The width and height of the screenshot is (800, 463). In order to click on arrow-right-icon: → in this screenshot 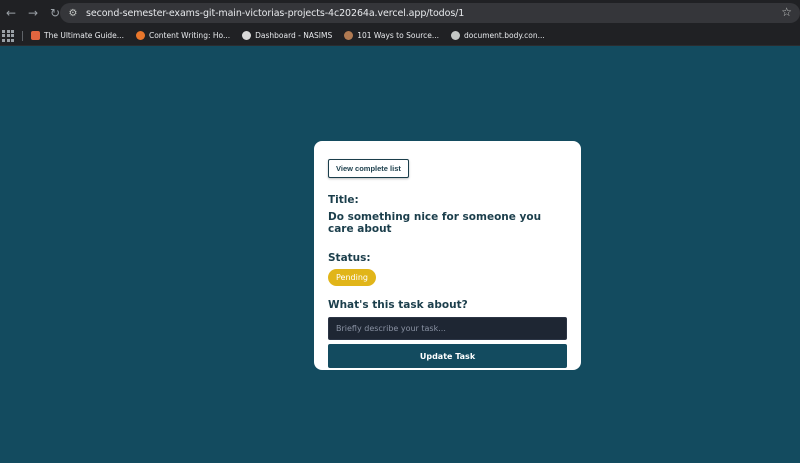, I will do `click(33, 13)`.